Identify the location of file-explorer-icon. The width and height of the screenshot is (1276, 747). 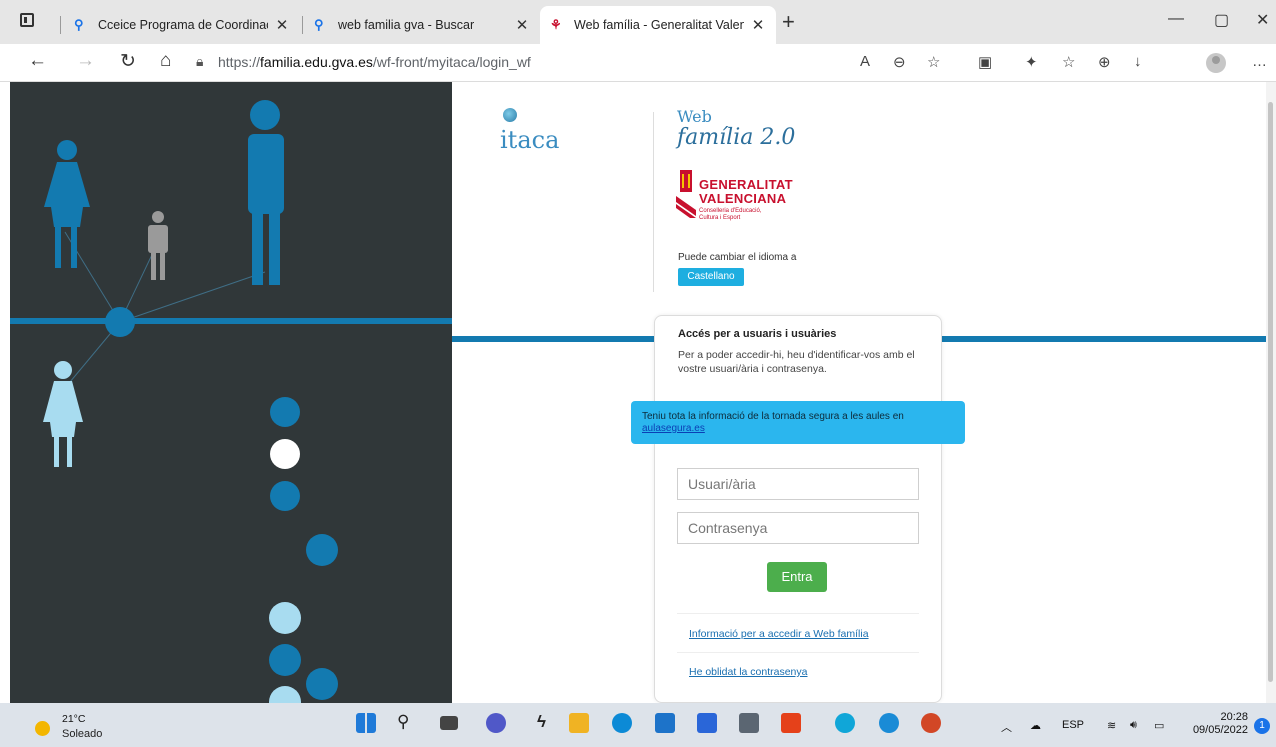
(579, 723).